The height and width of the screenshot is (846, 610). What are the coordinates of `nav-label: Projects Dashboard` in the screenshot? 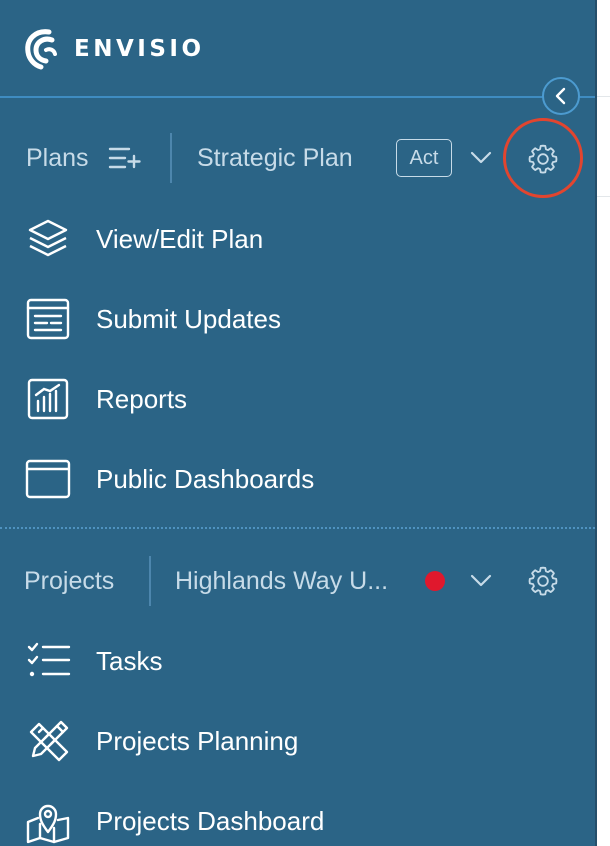 It's located at (210, 821).